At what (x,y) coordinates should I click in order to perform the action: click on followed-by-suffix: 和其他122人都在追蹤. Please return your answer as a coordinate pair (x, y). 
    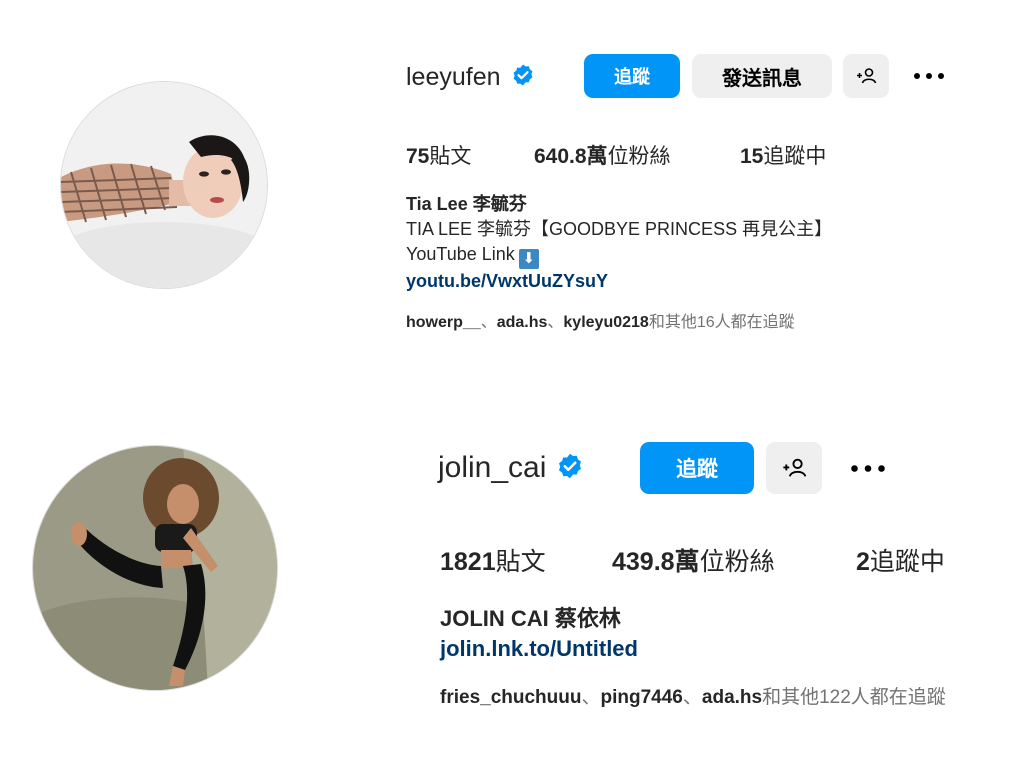
    Looking at the image, I should click on (854, 697).